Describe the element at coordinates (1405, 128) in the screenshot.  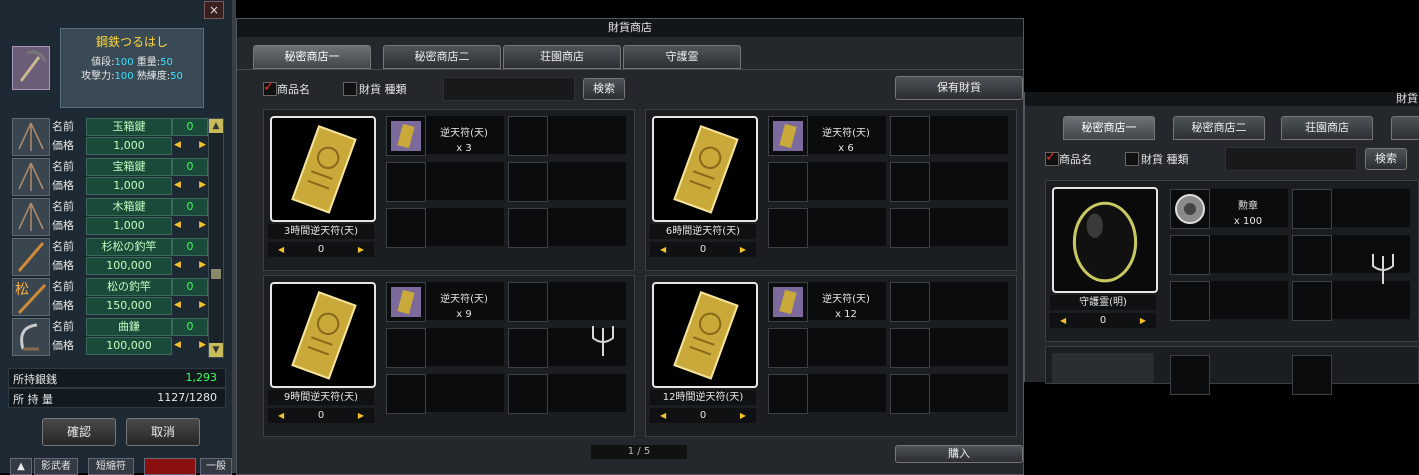
I see `tab-guardian-spirit` at that location.